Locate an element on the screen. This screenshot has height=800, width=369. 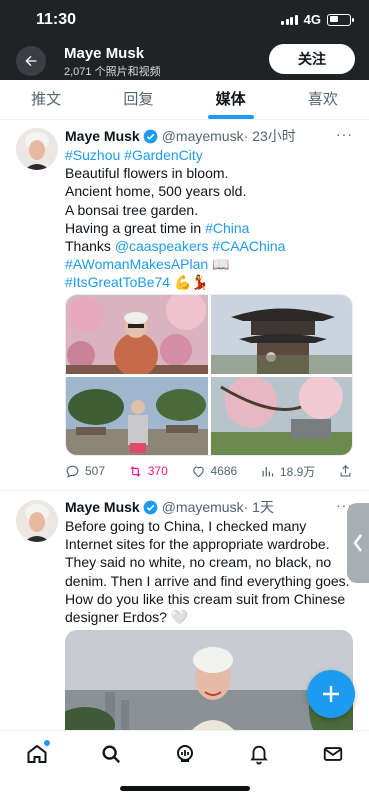
tweet-time: · 1天 is located at coordinates (258, 507).